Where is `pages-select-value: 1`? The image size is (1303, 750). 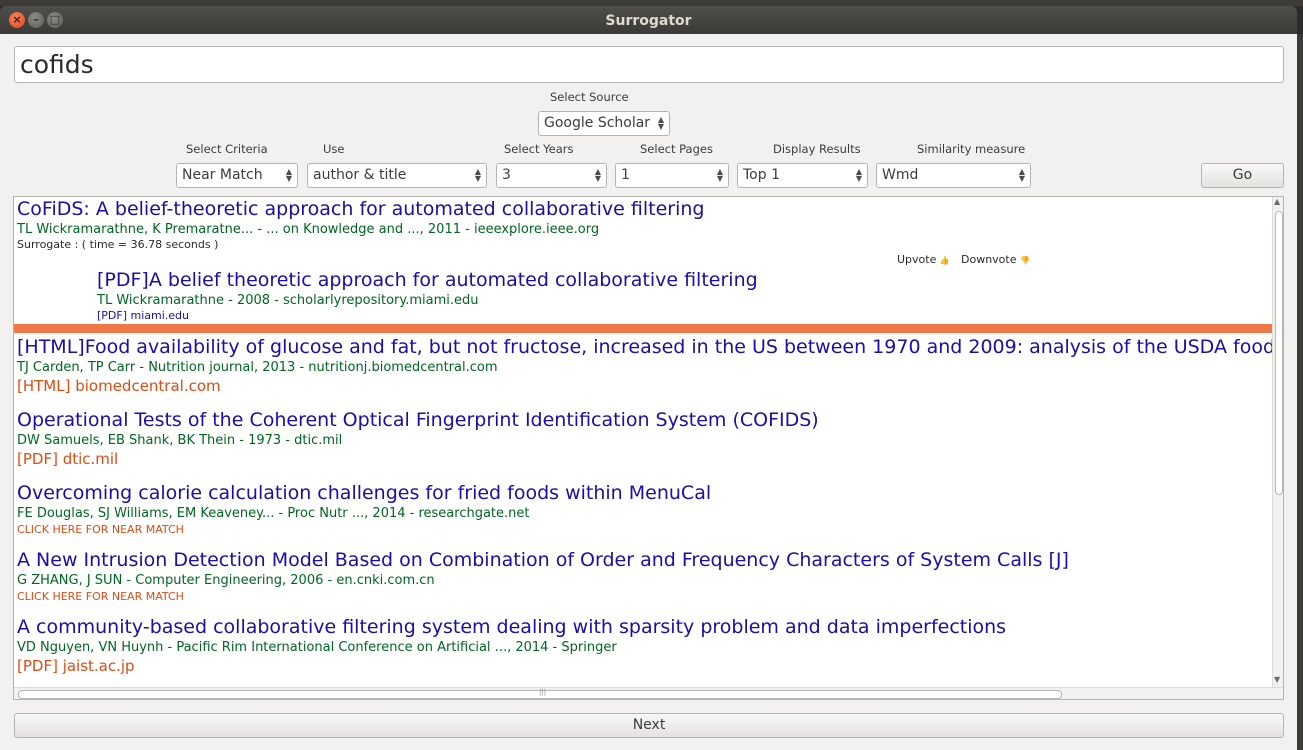
pages-select-value: 1 is located at coordinates (625, 175).